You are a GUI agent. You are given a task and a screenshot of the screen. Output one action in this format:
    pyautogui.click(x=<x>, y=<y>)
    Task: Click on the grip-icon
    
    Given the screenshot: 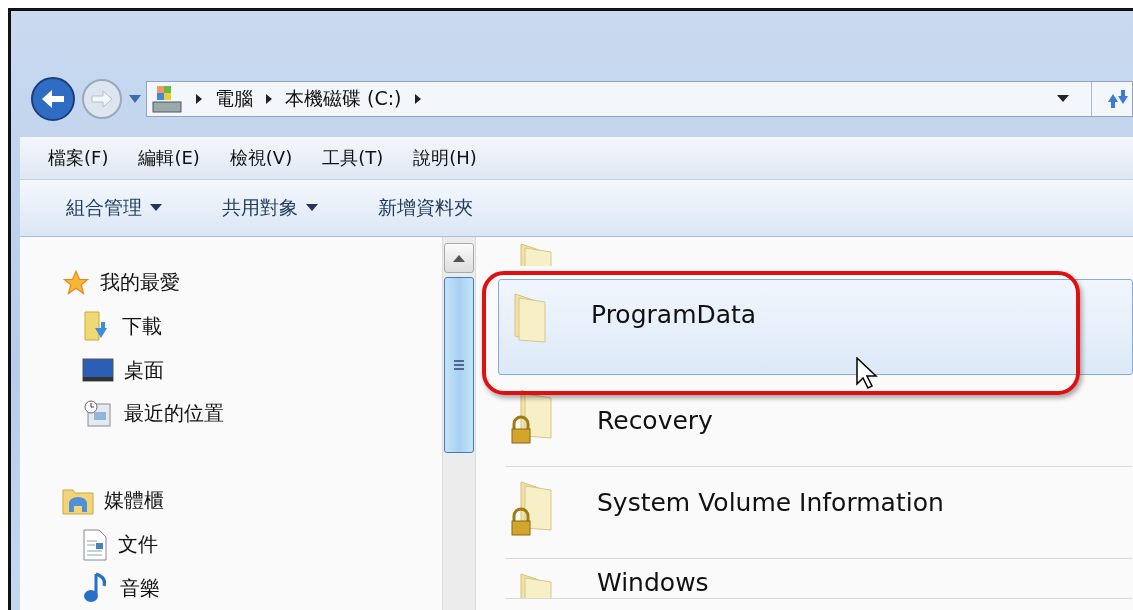 What is the action you would take?
    pyautogui.click(x=459, y=365)
    